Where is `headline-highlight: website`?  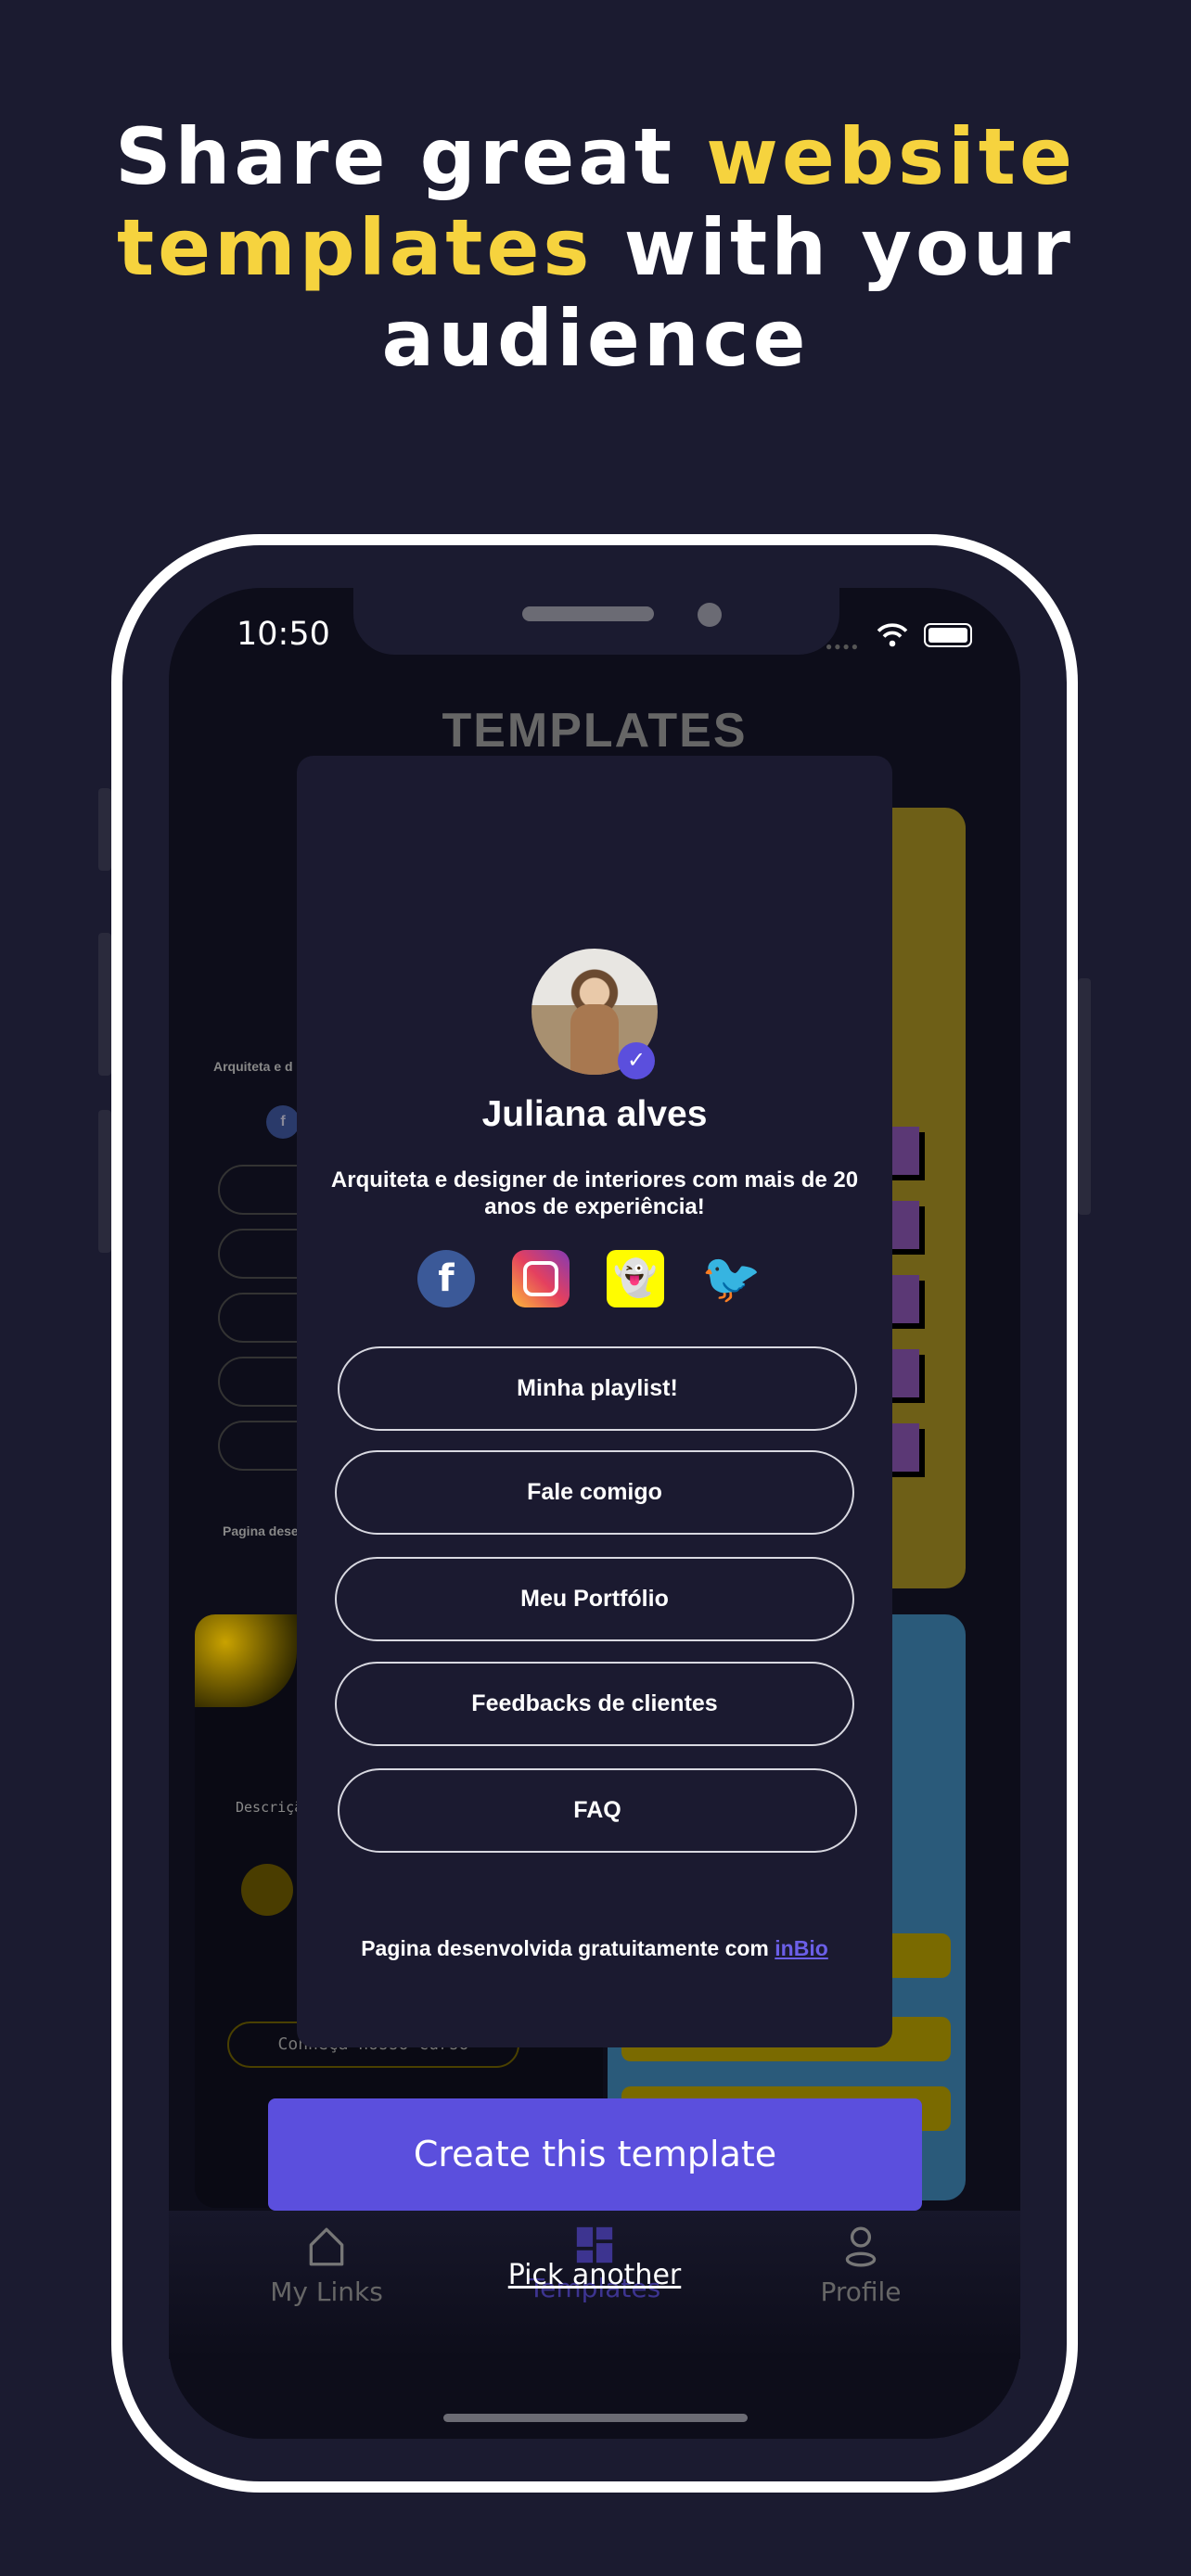
headline-highlight: website is located at coordinates (891, 156).